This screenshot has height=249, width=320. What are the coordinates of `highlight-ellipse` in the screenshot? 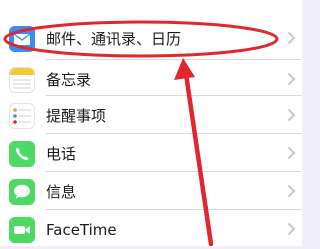 It's located at (141, 39).